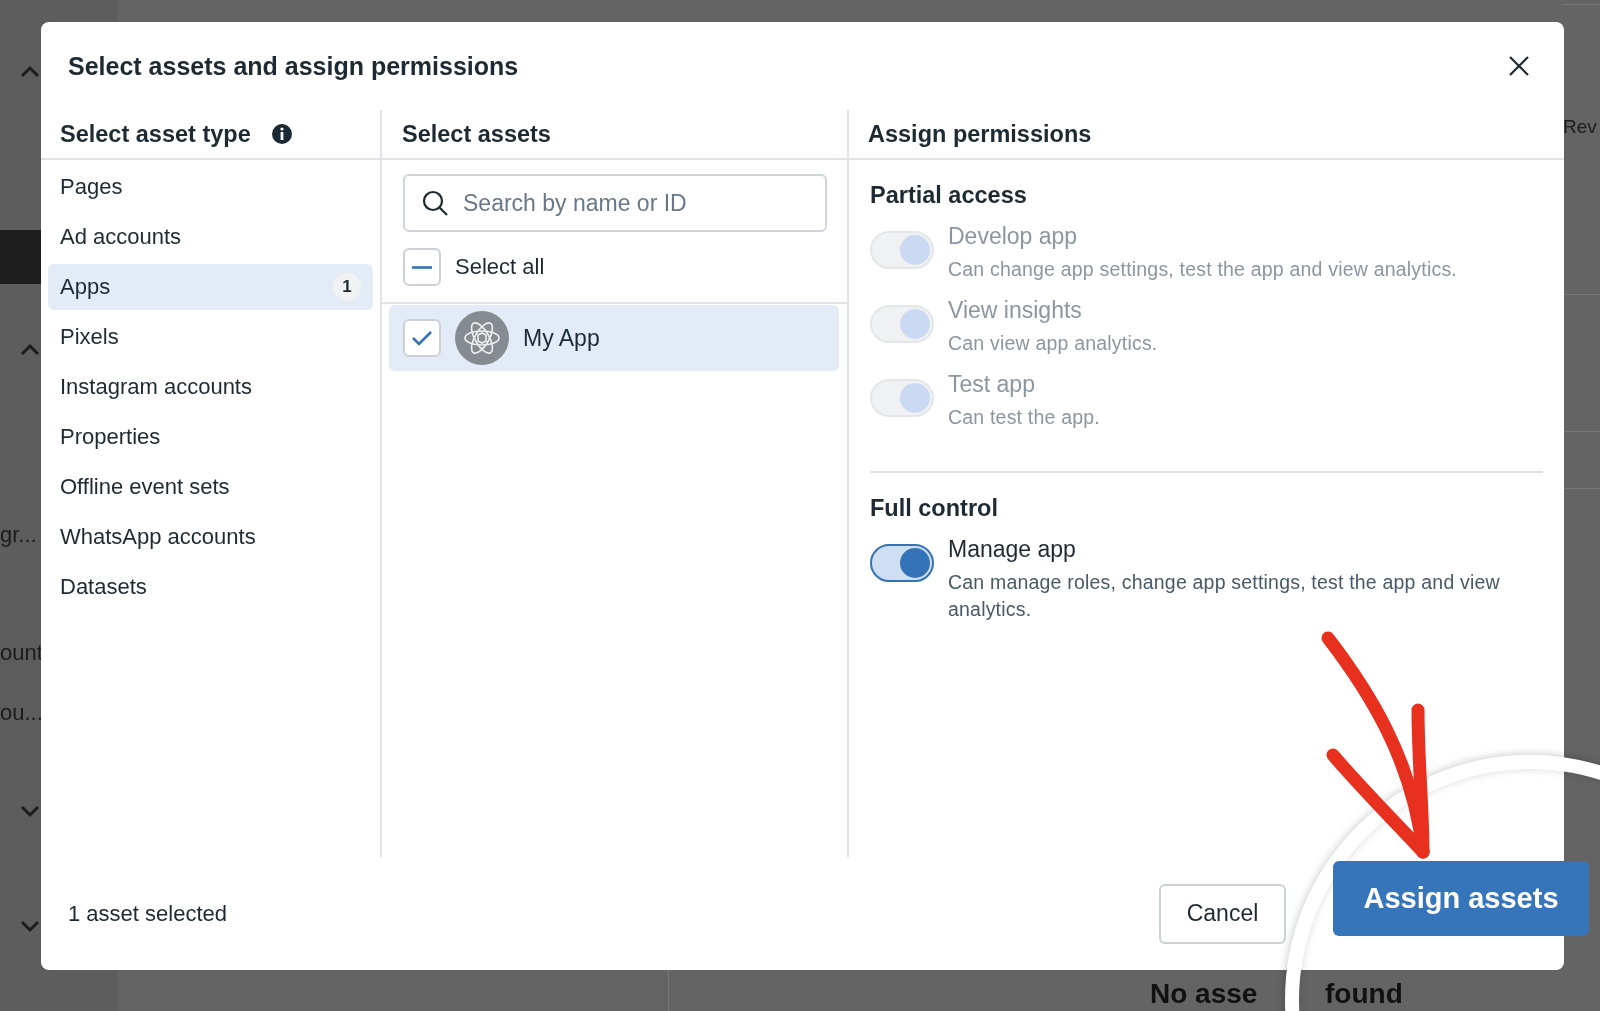  I want to click on asset-type-item: Datasets, so click(210, 587).